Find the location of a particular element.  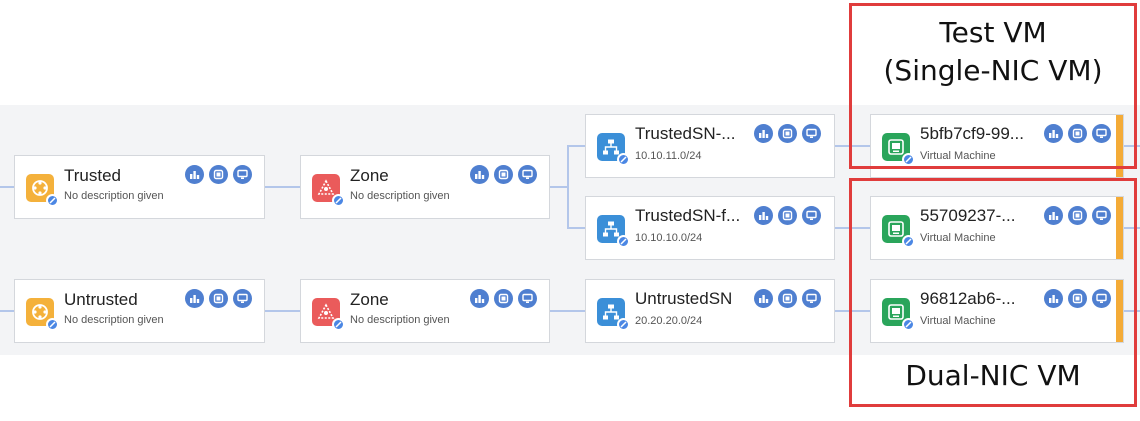

node-cidr: 10.10.10.0/24 is located at coordinates (669, 238).